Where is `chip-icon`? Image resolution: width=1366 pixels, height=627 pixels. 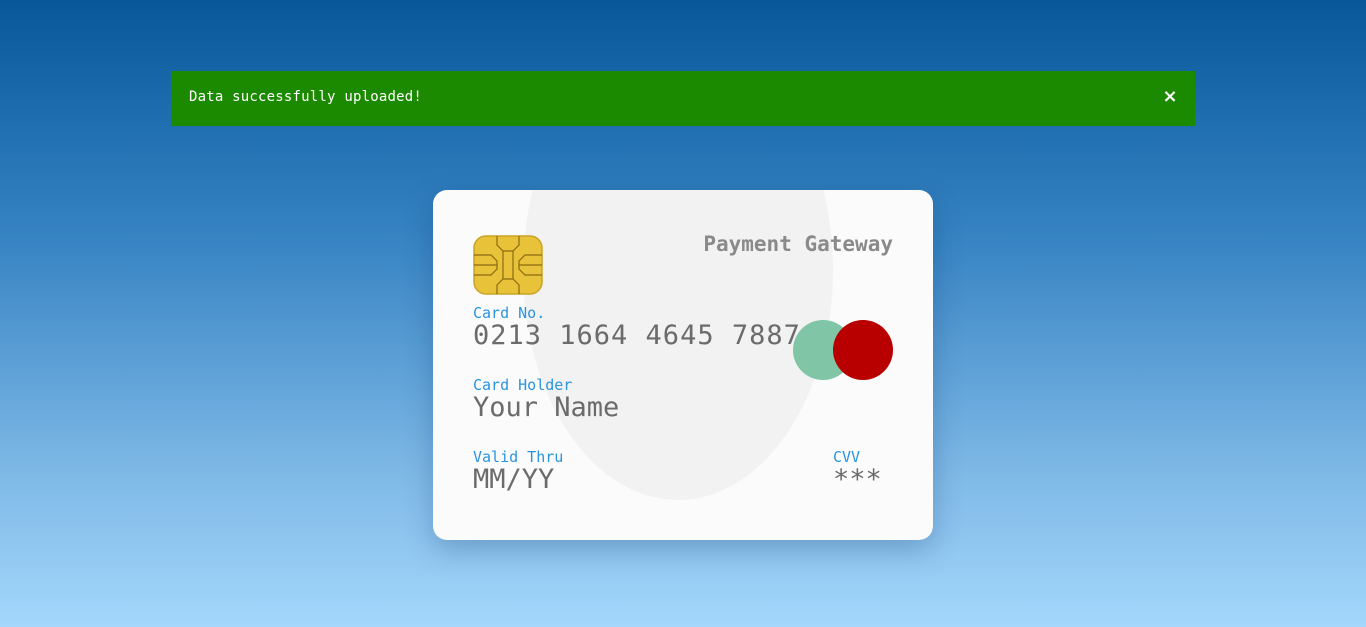 chip-icon is located at coordinates (508, 265).